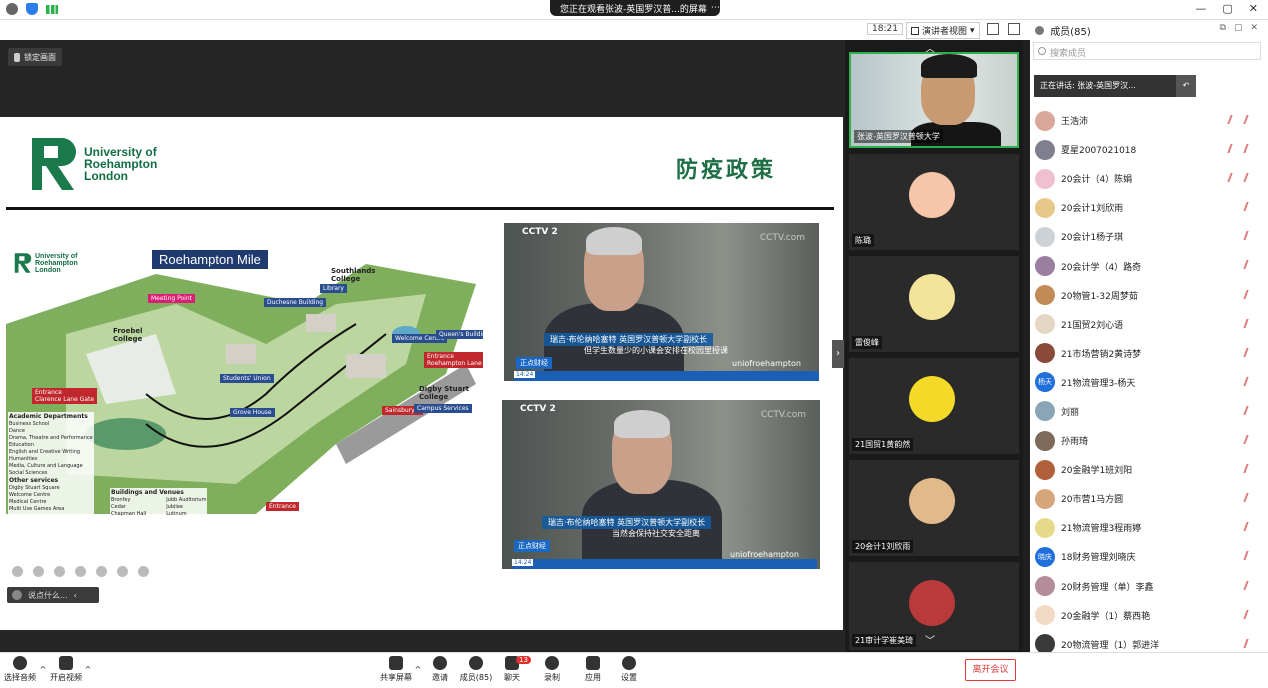 This screenshot has width=1268, height=688. What do you see at coordinates (635, 8) in the screenshot?
I see `viewing-screen-indicator: 您正在观看张波-英国罗汉普...的屏幕 ⋯` at bounding box center [635, 8].